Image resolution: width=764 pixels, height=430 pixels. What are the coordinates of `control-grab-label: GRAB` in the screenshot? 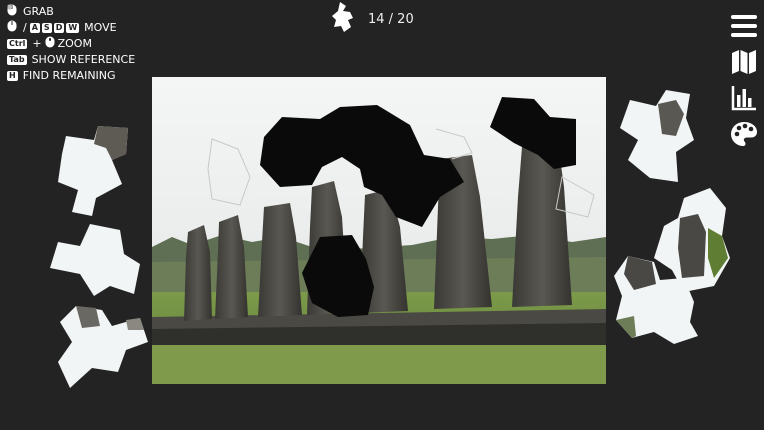 It's located at (38, 11).